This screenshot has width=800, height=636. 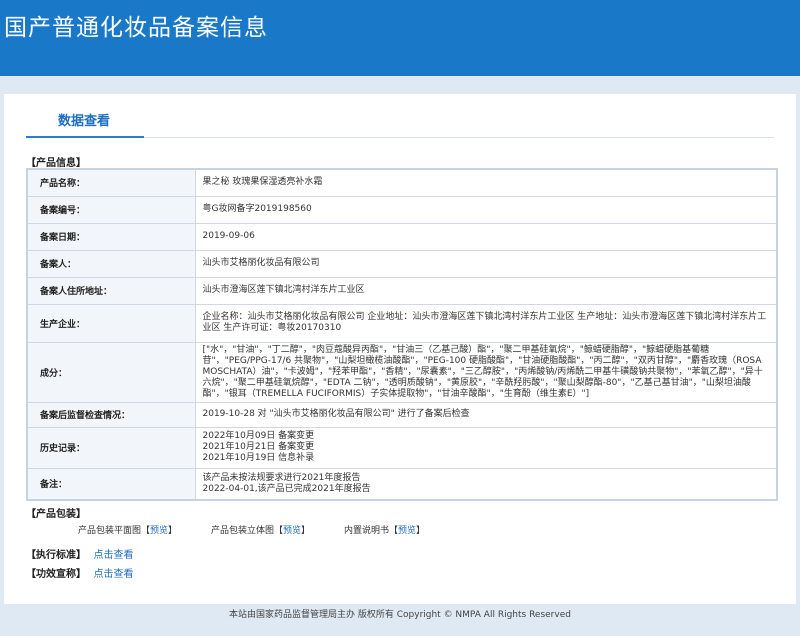 I want to click on row-label: 备案人：, so click(x=111, y=263).